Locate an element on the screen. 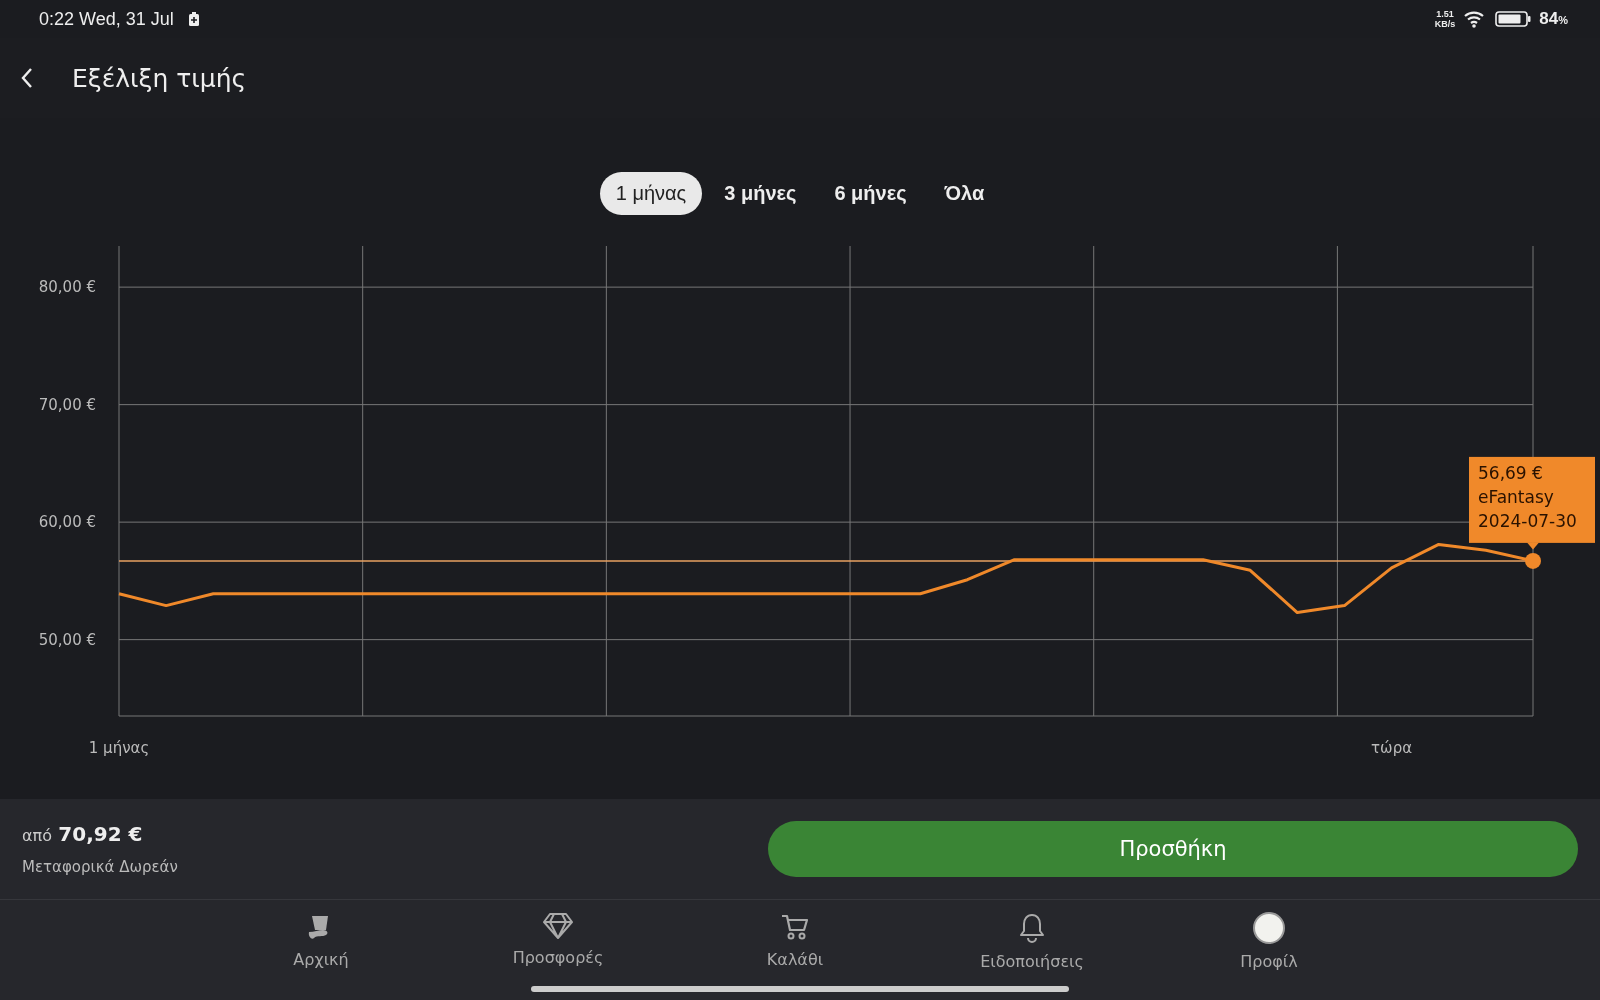 The image size is (1600, 1000). page-title: Εξέλιξη τιμής is located at coordinates (159, 78).